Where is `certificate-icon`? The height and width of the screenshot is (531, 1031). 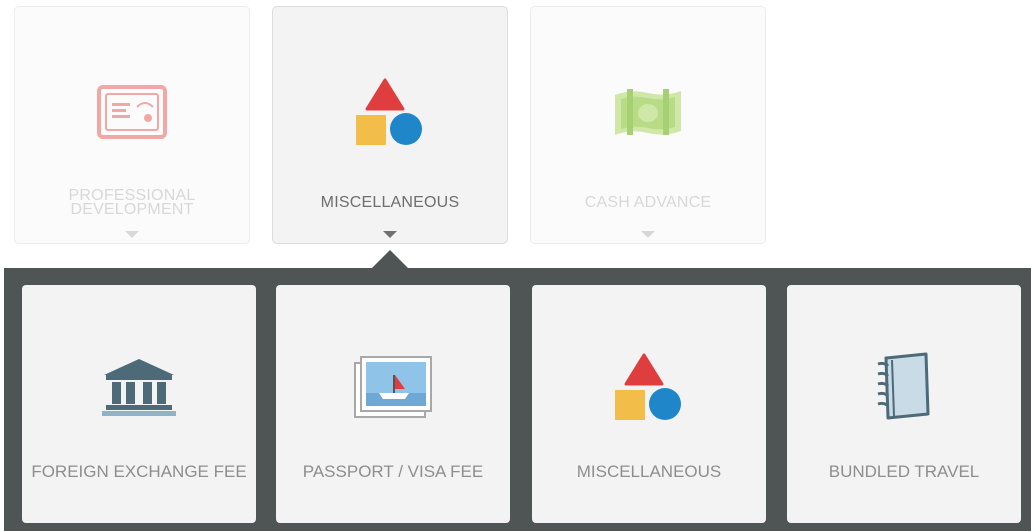 certificate-icon is located at coordinates (132, 112).